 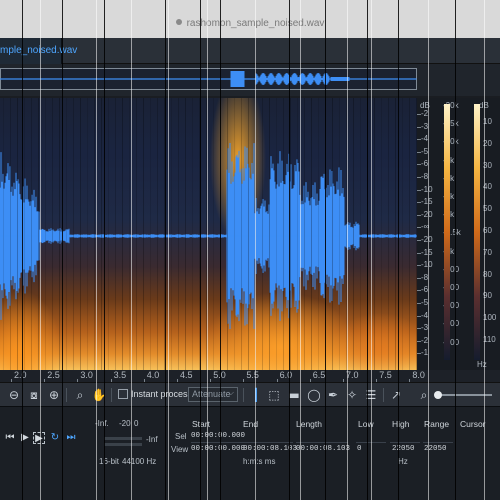 I want to click on pencil-curve-icon: ↗, so click(x=396, y=395).